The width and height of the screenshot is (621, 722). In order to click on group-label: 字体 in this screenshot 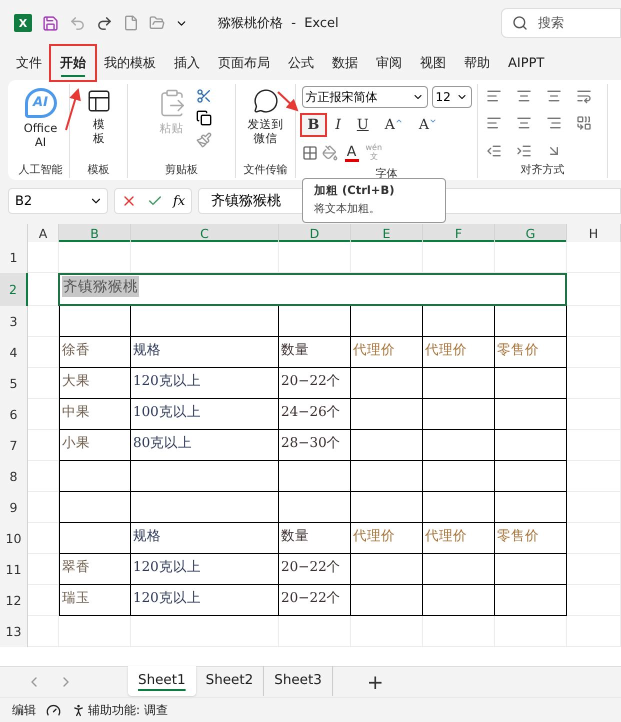, I will do `click(387, 173)`.